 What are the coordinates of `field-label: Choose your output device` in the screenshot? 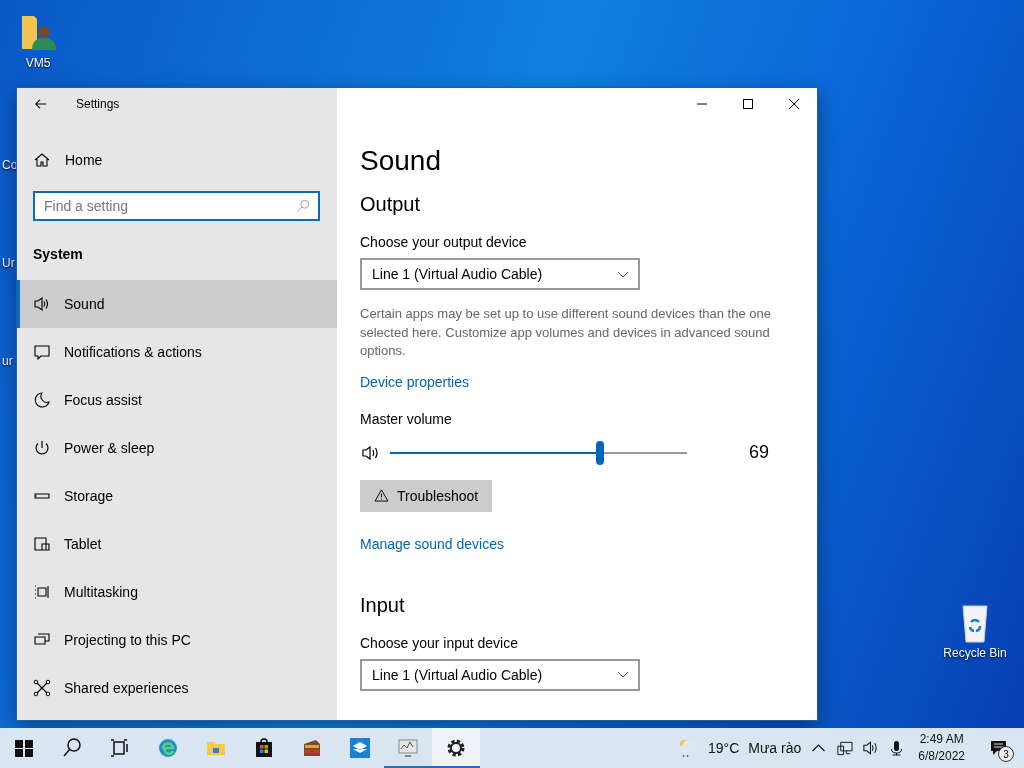 It's located at (443, 242).